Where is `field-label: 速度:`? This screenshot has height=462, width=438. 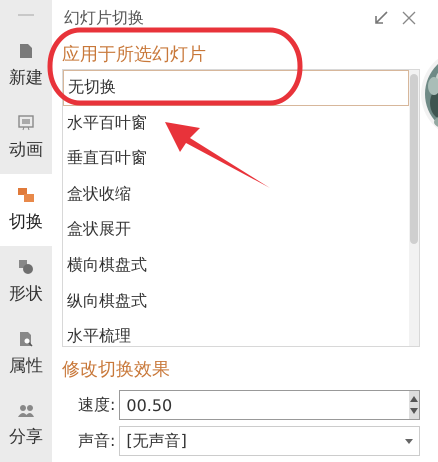 field-label: 速度: is located at coordinates (97, 405).